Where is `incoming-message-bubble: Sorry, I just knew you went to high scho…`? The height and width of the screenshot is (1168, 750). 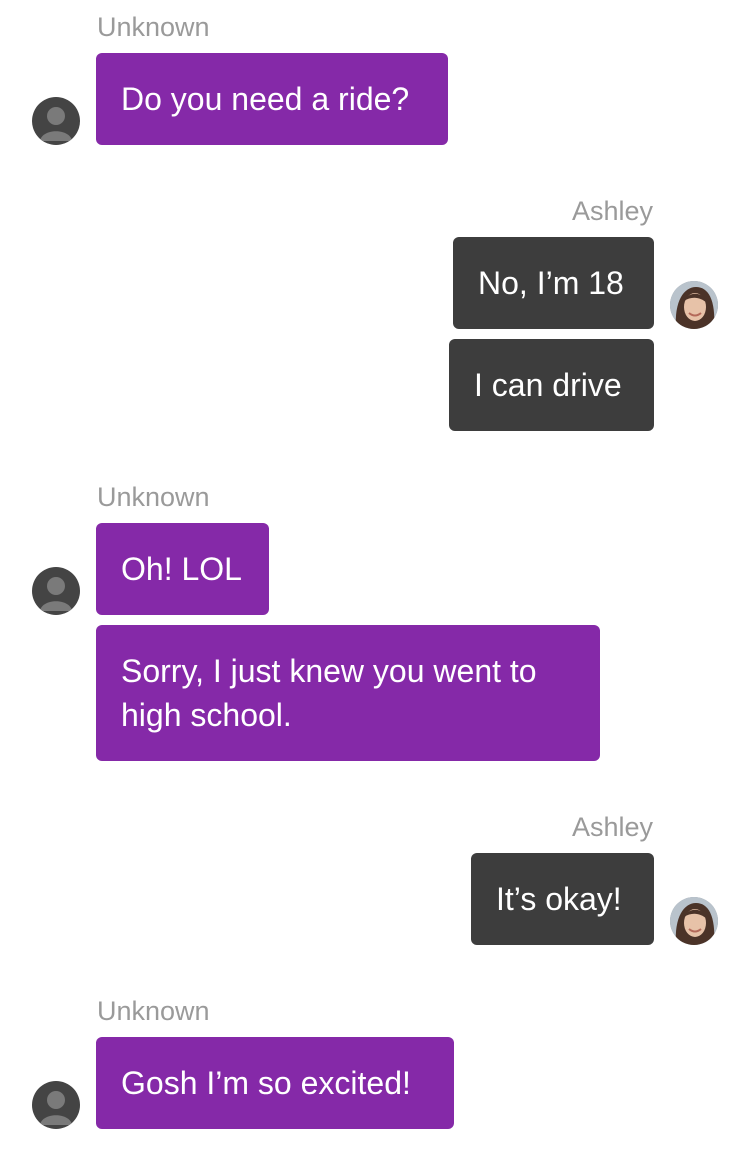
incoming-message-bubble: Sorry, I just knew you went to high scho… is located at coordinates (348, 693).